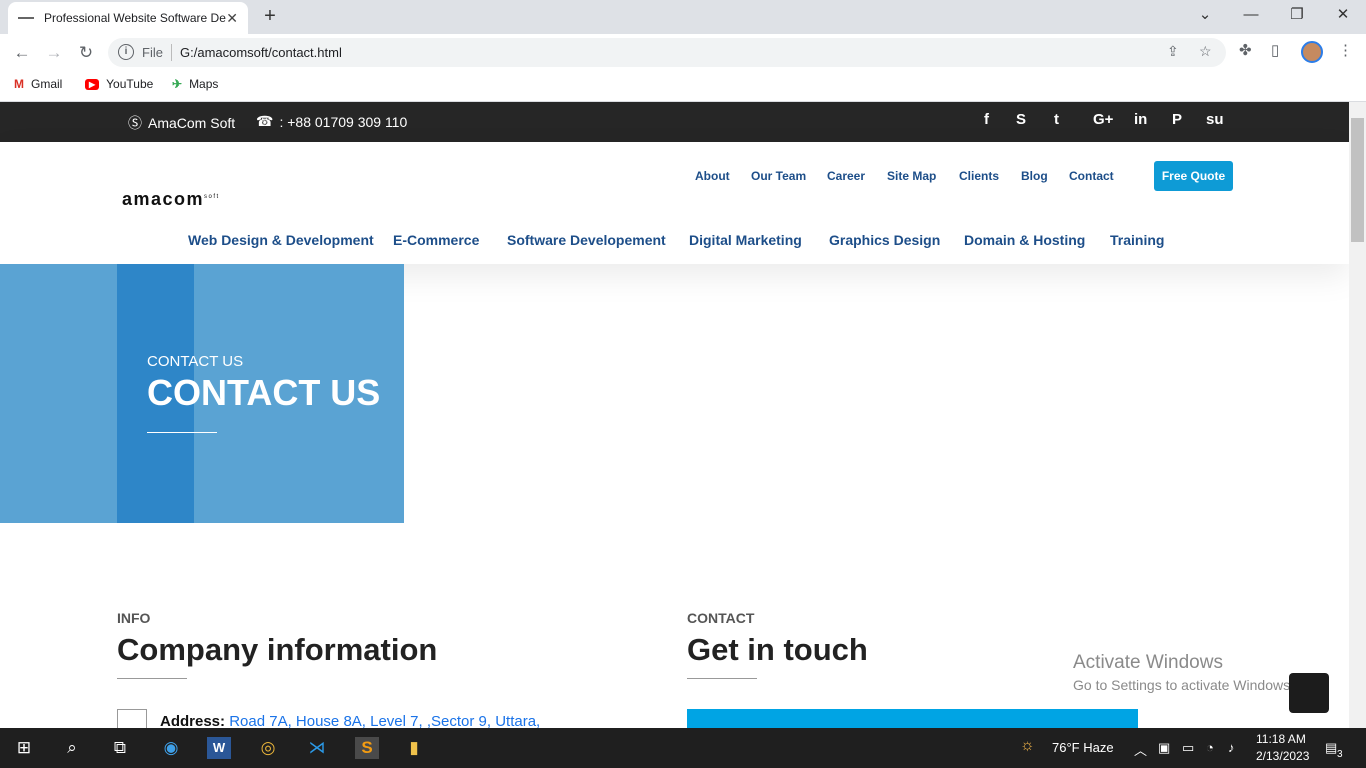 The width and height of the screenshot is (1366, 768). Describe the element at coordinates (152, 52) in the screenshot. I see `url-scheme: File` at that location.